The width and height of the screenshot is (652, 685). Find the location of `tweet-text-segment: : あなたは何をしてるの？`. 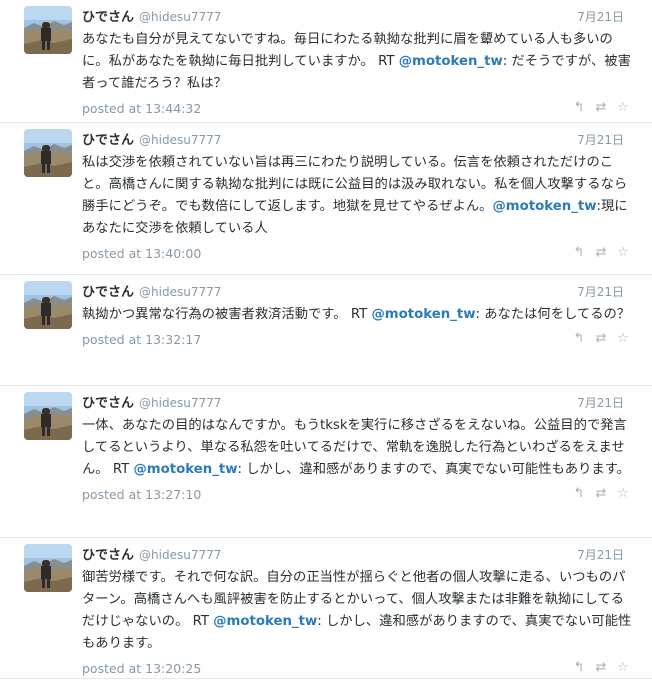

tweet-text-segment: : あなたは何をしてるの？ is located at coordinates (553, 314).